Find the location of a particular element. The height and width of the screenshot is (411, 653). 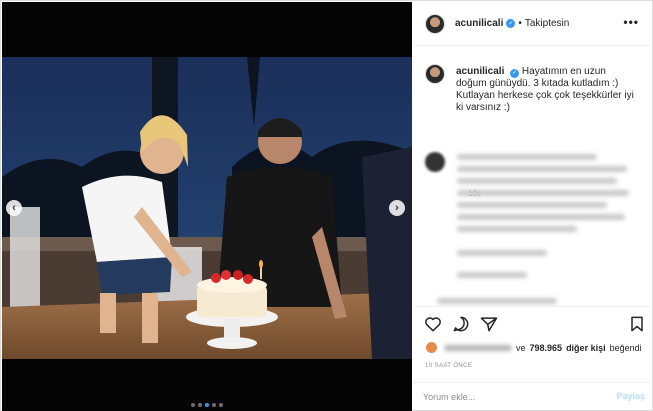

carousel-indicator is located at coordinates (207, 405).